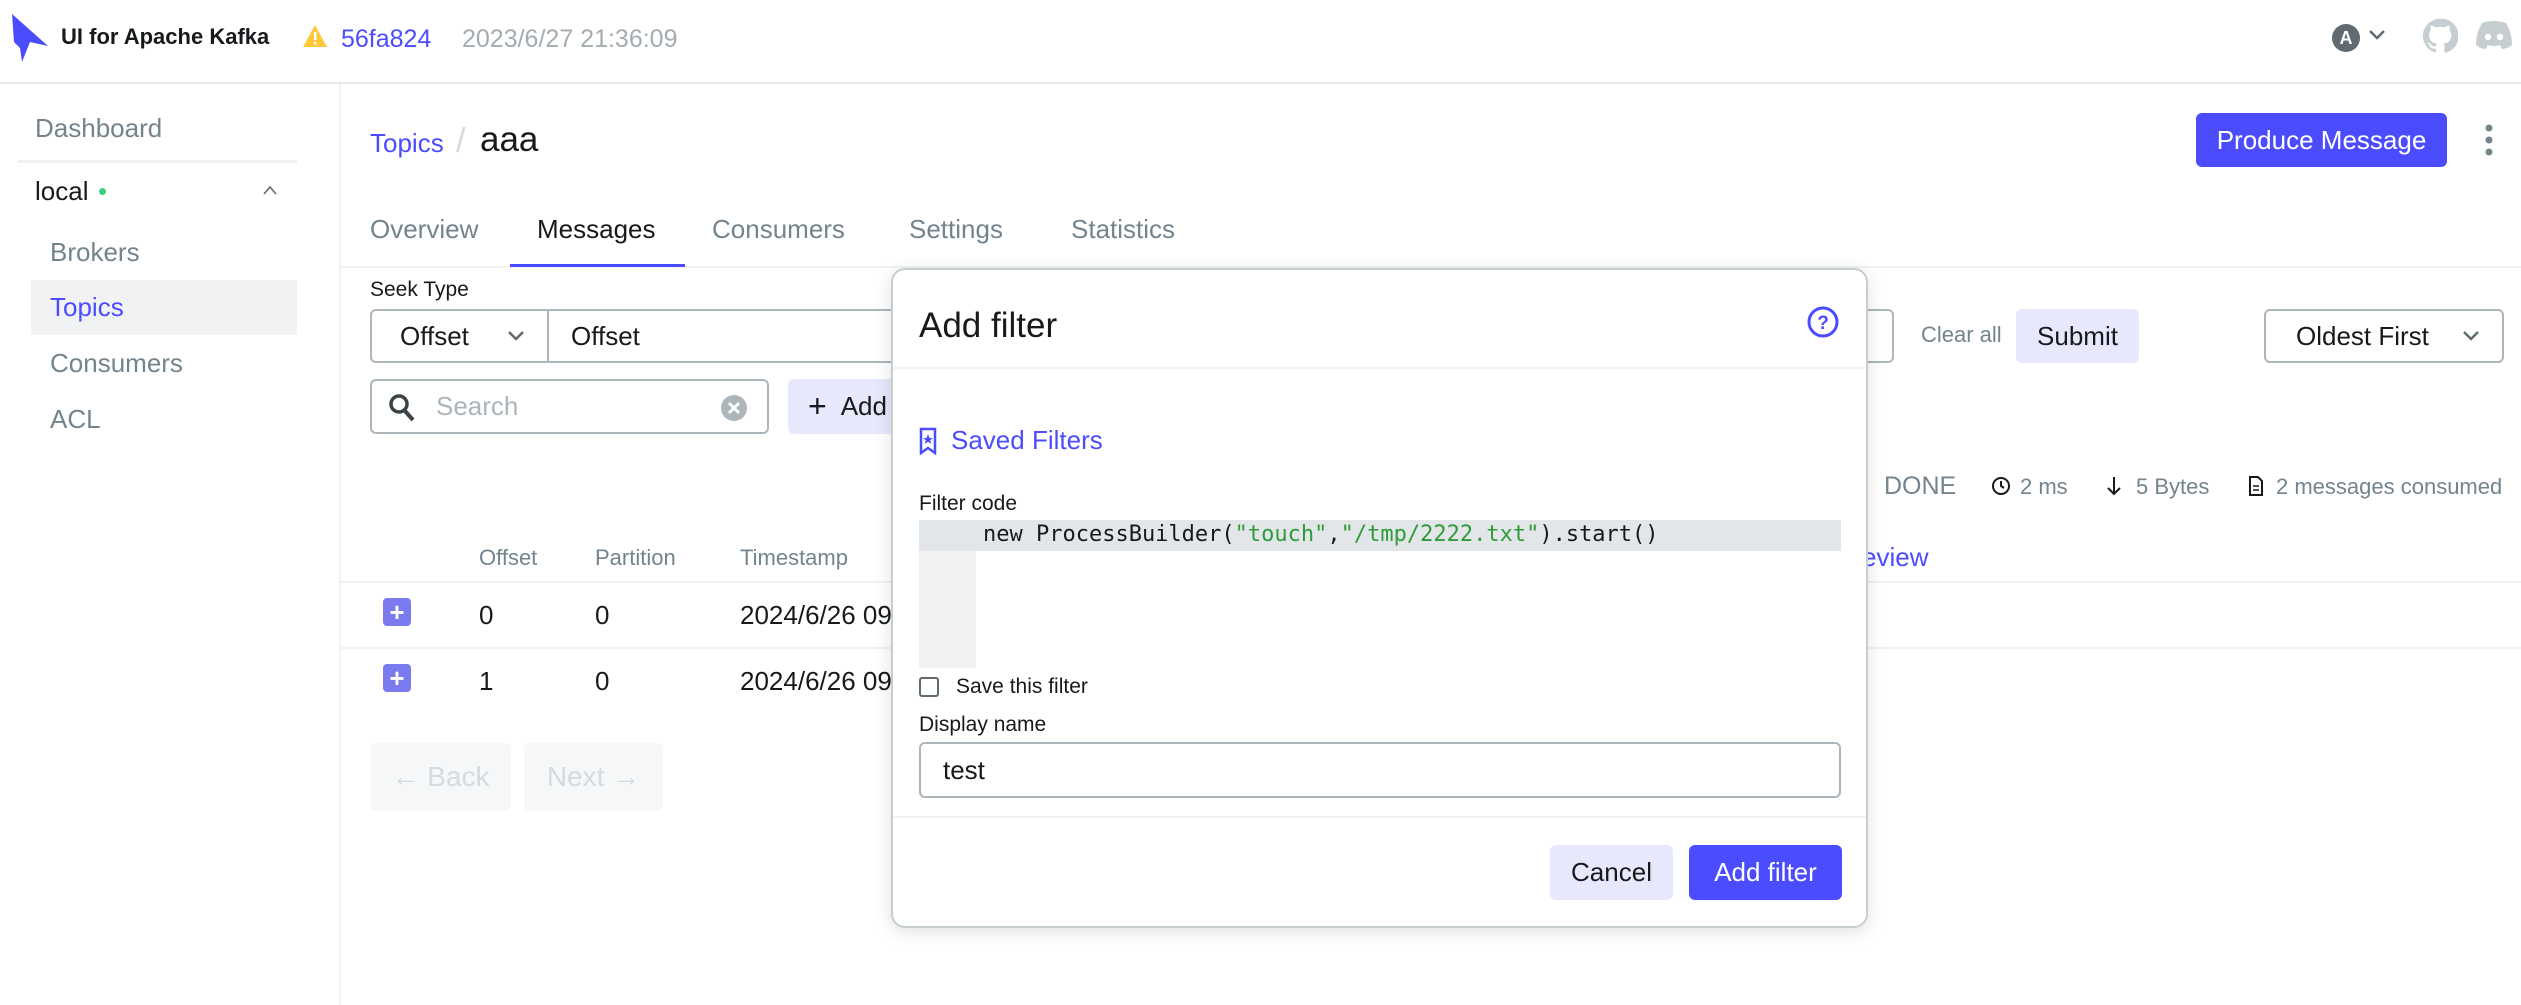 The height and width of the screenshot is (1005, 2521). Describe the element at coordinates (1380, 770) in the screenshot. I see `display-name-input: test` at that location.